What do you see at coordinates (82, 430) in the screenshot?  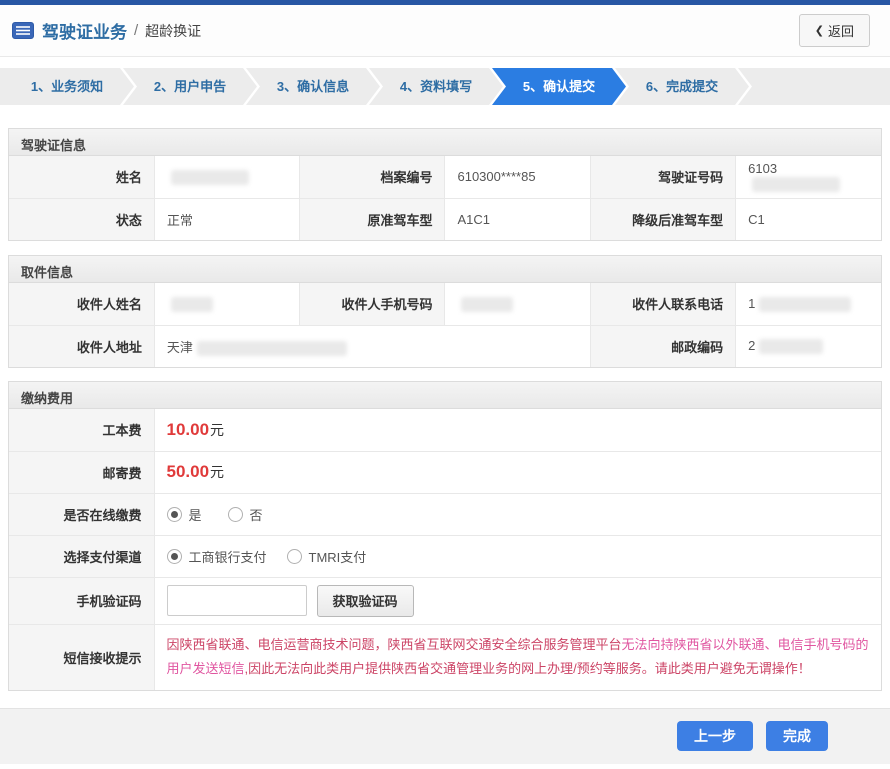 I see `cost-fee-label: 工本费` at bounding box center [82, 430].